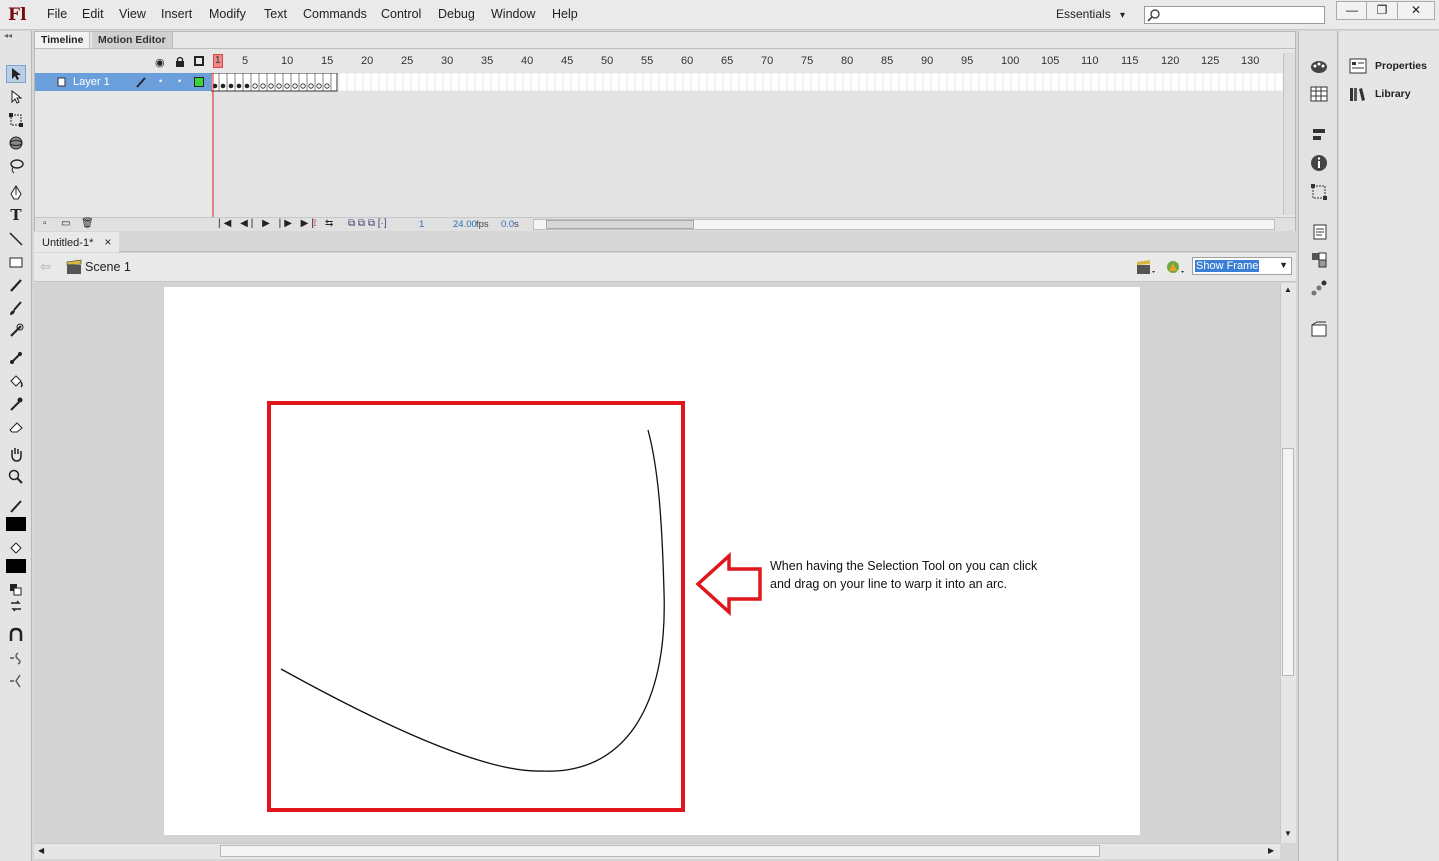 This screenshot has height=861, width=1439. I want to click on align-icon, so click(1319, 135).